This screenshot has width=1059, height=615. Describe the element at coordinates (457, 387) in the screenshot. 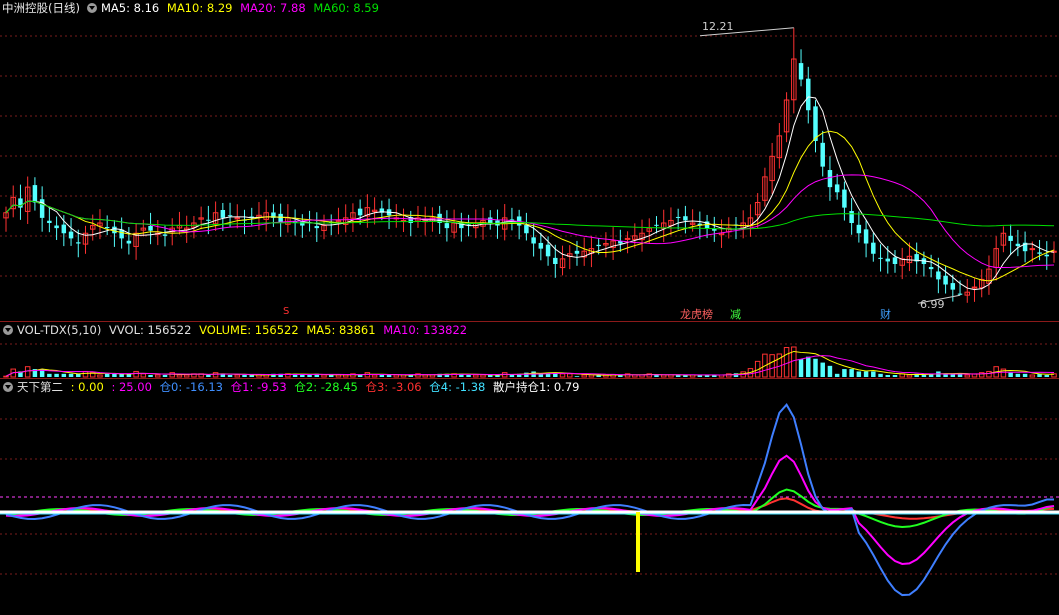

I see `ind-c4: 仓4: -1.38` at that location.